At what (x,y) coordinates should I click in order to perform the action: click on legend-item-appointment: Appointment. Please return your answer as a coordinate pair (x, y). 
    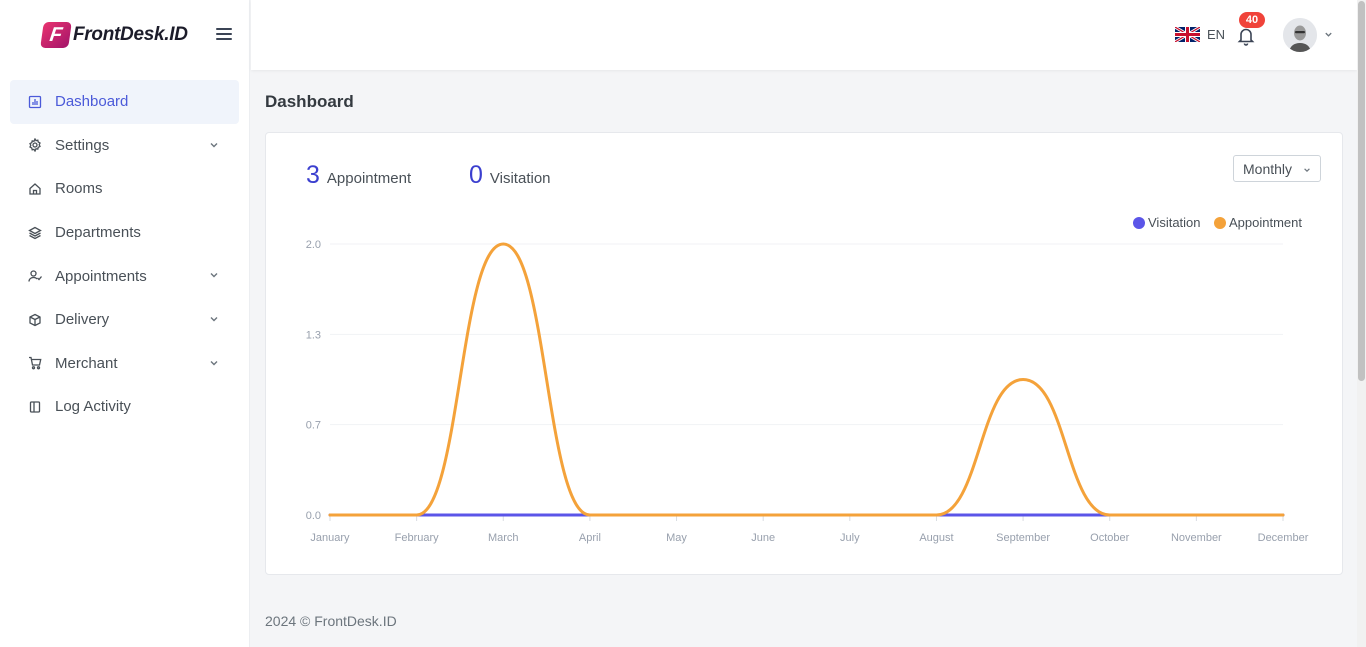
    Looking at the image, I should click on (1258, 222).